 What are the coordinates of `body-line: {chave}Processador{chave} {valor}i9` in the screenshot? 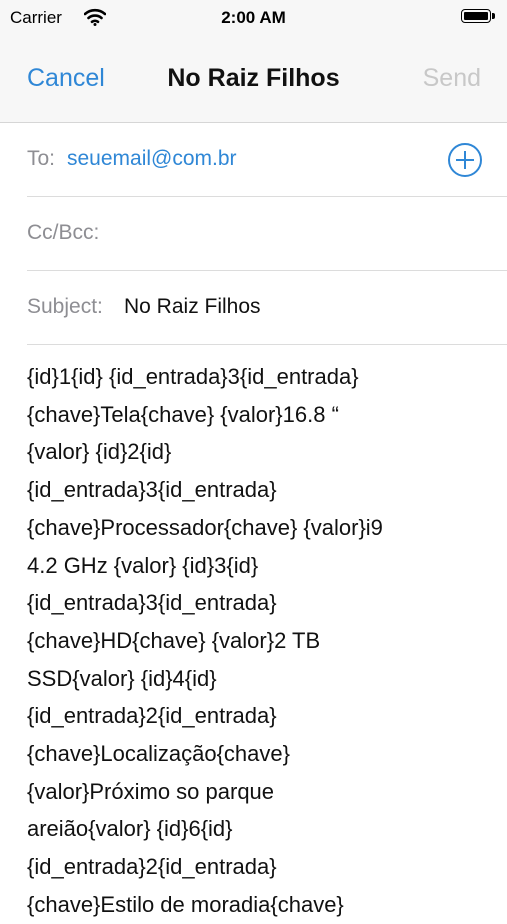 It's located at (205, 527).